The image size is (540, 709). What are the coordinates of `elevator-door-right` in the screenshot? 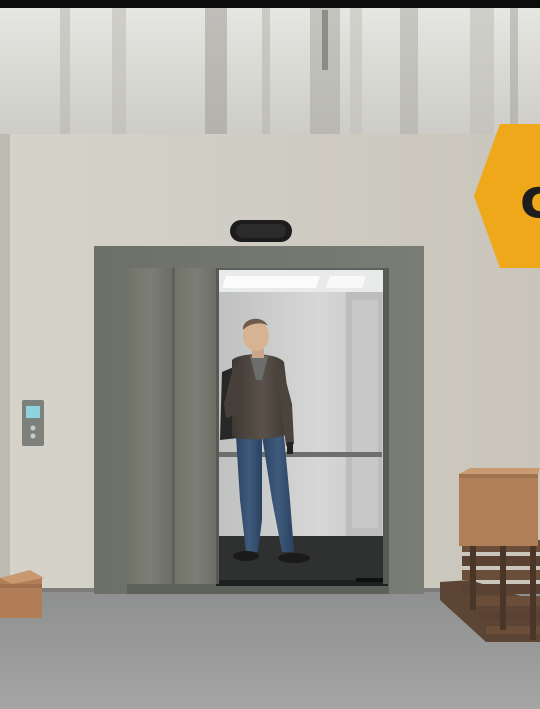 It's located at (196, 426).